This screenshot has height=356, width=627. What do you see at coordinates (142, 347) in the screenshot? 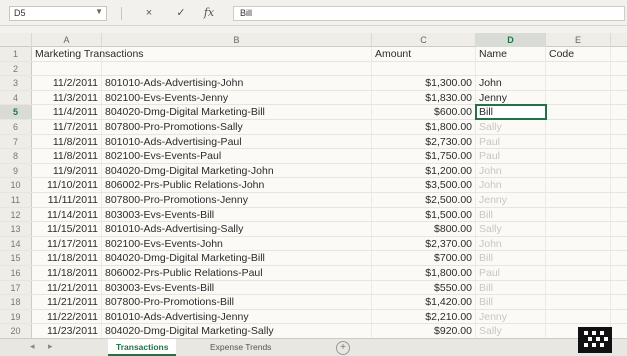
I see `tab-transactions: Transactions` at bounding box center [142, 347].